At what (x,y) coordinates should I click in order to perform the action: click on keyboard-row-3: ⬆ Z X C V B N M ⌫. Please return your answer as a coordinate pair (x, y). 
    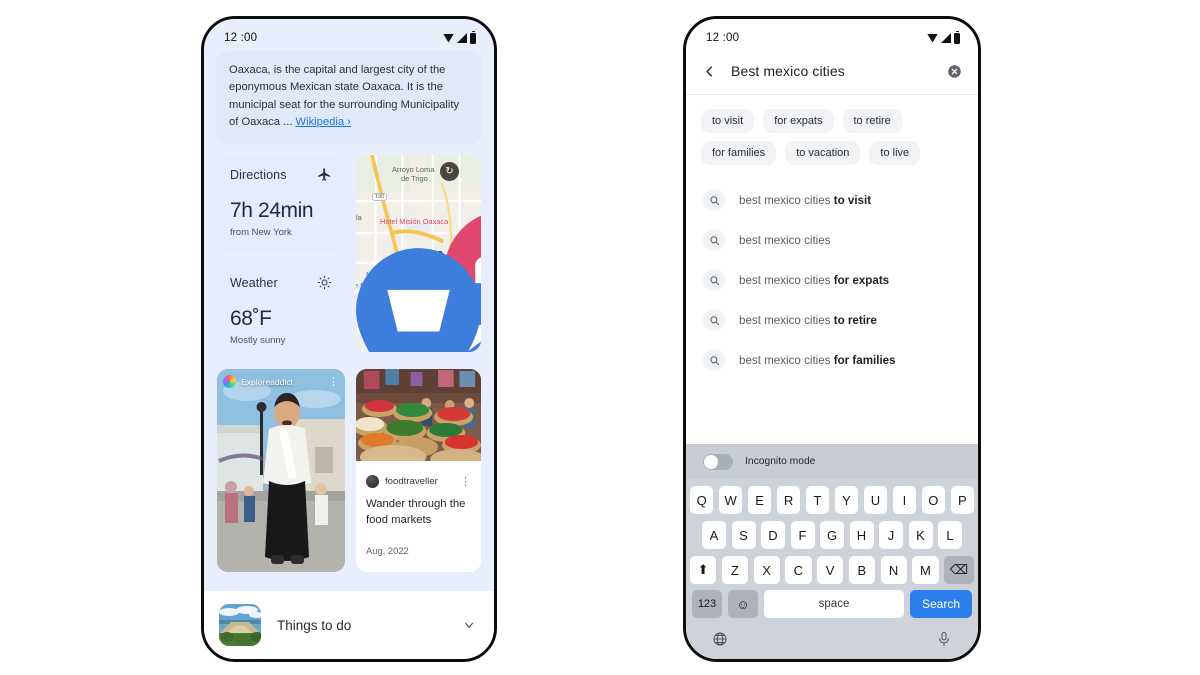
    Looking at the image, I should click on (832, 570).